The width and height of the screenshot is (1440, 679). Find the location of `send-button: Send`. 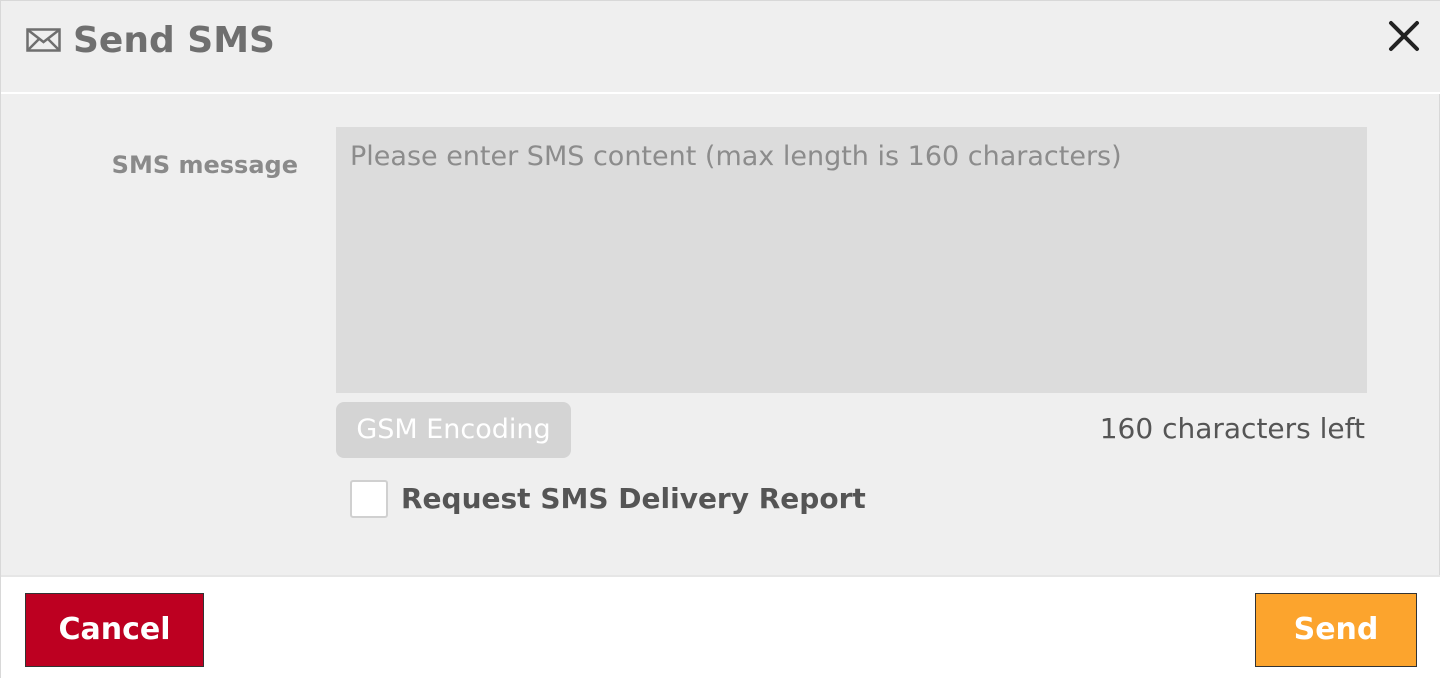

send-button: Send is located at coordinates (1336, 630).